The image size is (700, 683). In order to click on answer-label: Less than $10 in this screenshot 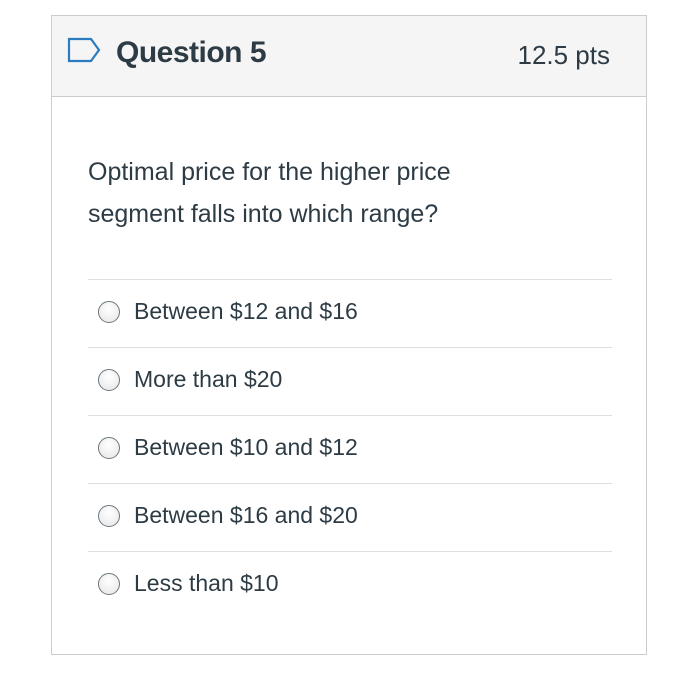, I will do `click(206, 583)`.